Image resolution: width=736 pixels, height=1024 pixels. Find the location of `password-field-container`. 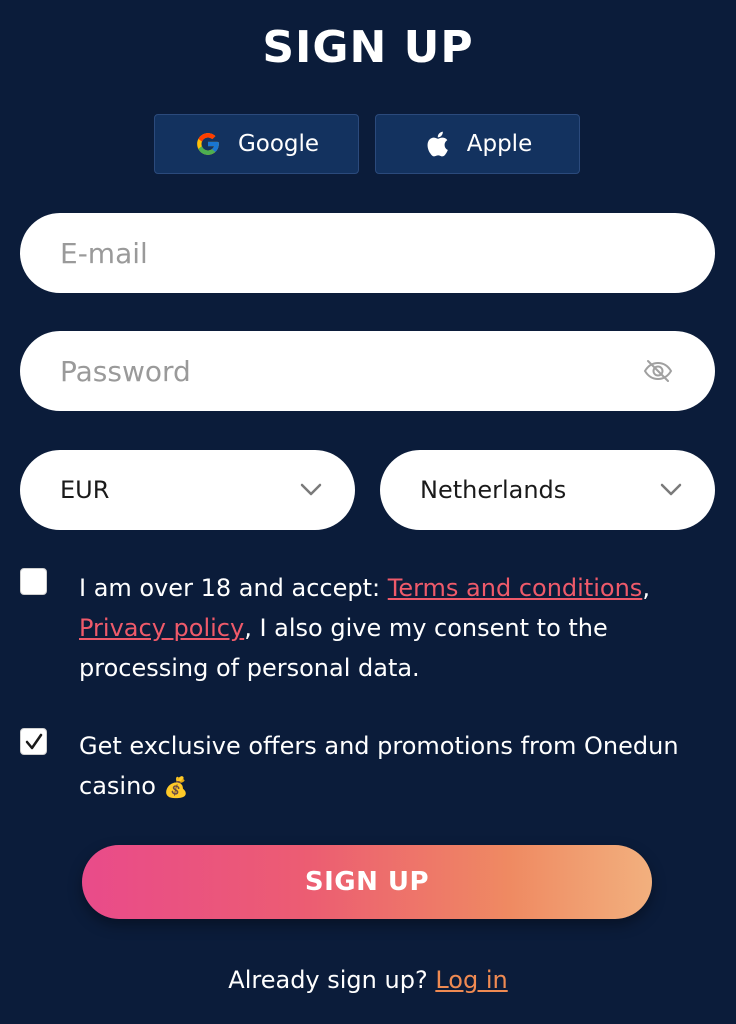

password-field-container is located at coordinates (367, 371).